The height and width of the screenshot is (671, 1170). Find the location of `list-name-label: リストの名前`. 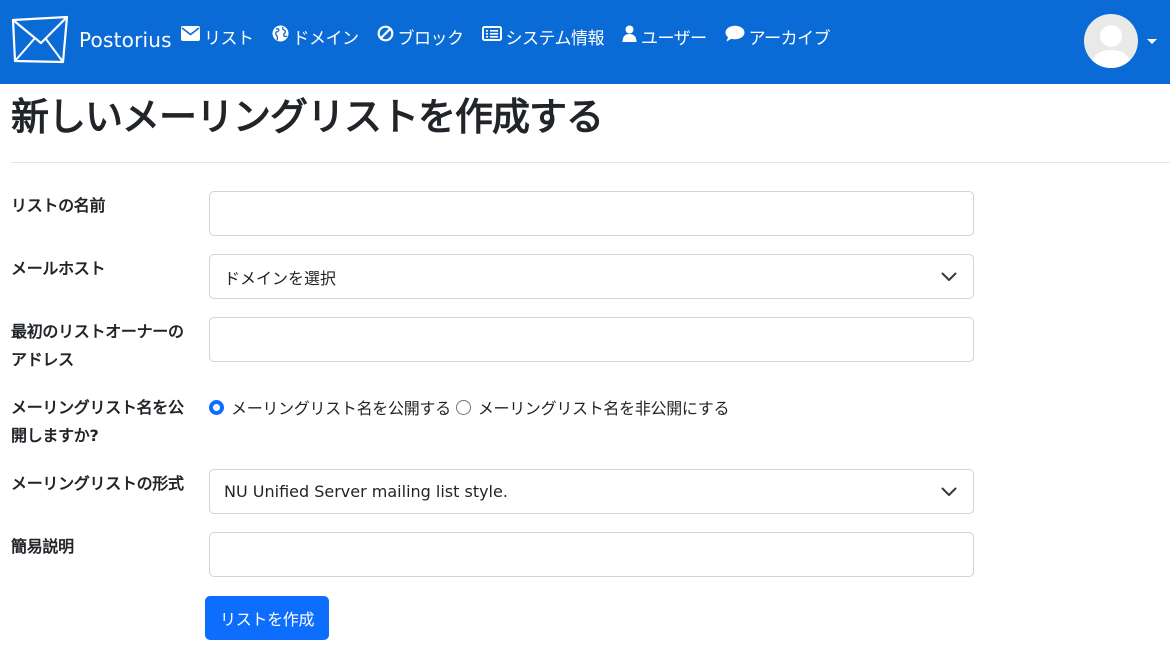

list-name-label: リストの名前 is located at coordinates (58, 205).